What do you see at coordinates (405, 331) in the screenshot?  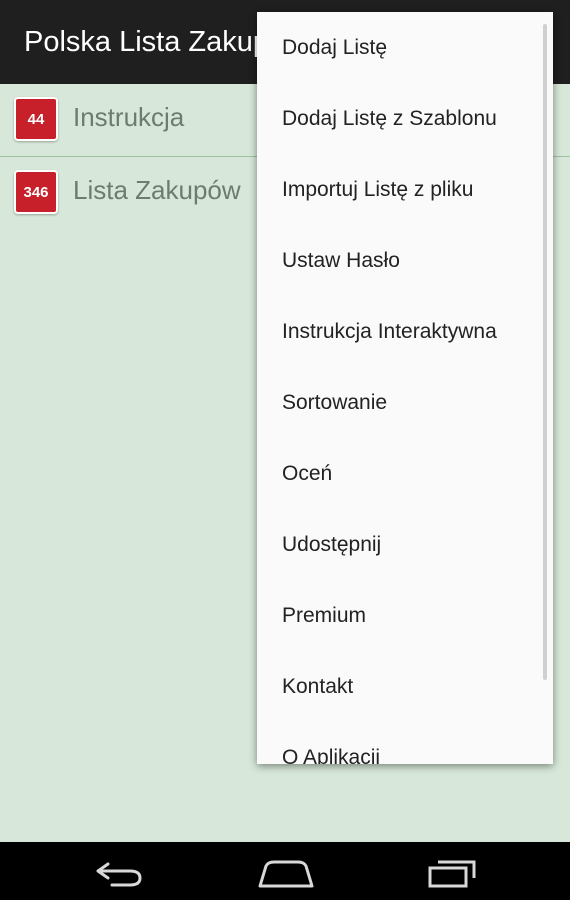 I see `menu-item-interactive-guide: Instrukcja Interaktywna` at bounding box center [405, 331].